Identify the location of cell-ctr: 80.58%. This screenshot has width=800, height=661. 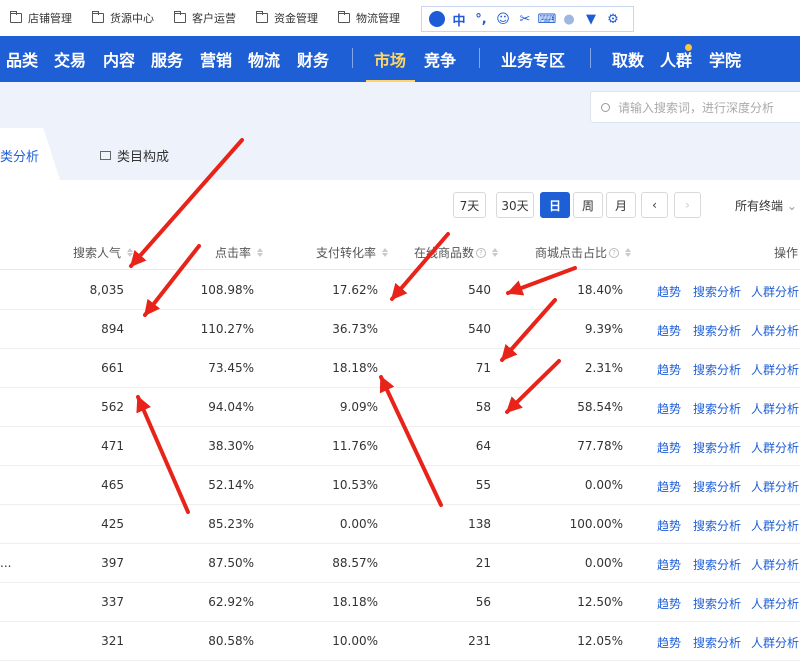
(231, 641).